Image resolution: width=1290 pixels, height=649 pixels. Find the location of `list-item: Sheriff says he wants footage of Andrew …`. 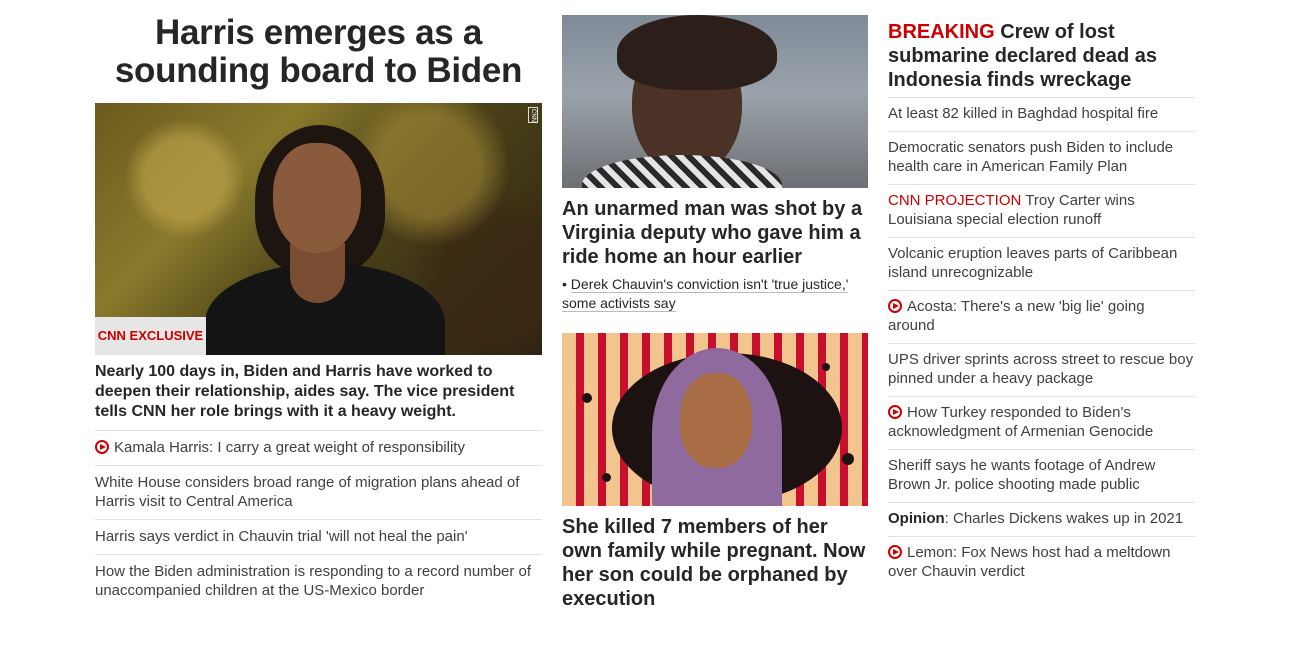

list-item: Sheriff says he wants footage of Andrew … is located at coordinates (1041, 475).